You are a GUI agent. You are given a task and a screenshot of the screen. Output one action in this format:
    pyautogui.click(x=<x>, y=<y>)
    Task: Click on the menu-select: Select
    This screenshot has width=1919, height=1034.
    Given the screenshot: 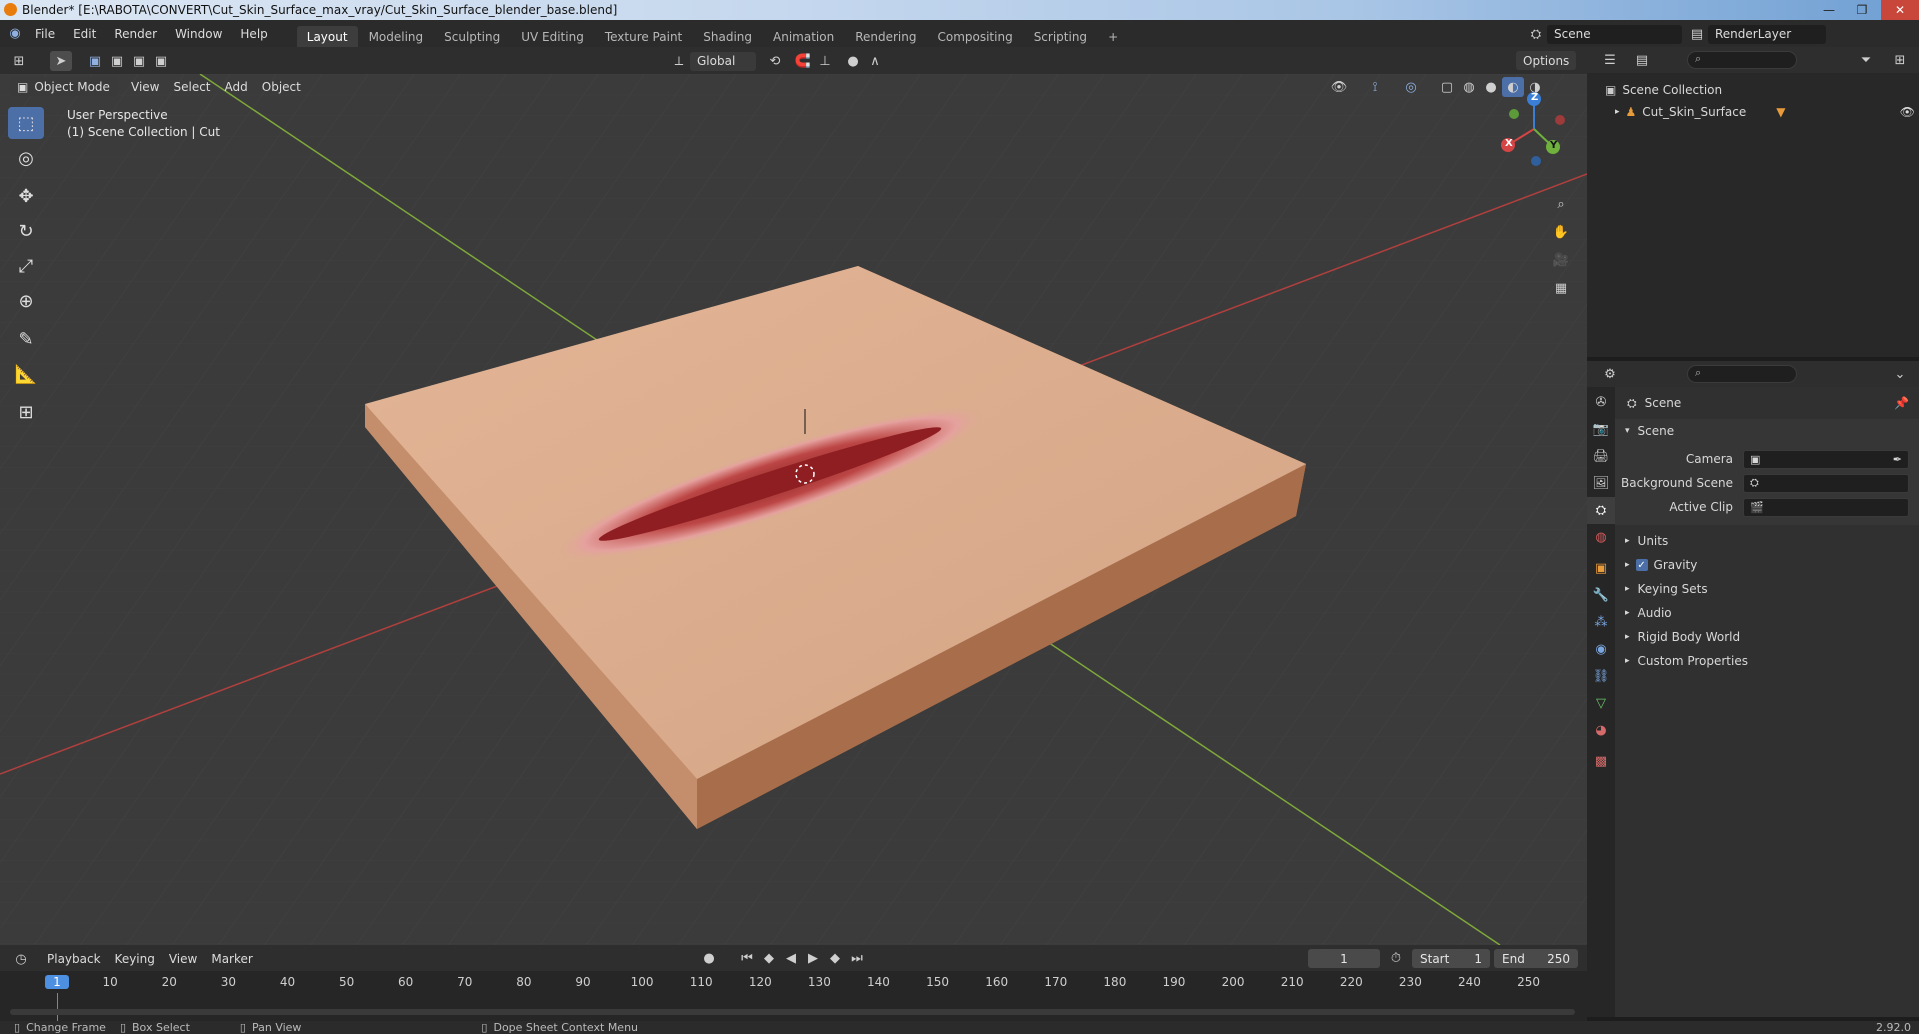 What is the action you would take?
    pyautogui.click(x=191, y=86)
    